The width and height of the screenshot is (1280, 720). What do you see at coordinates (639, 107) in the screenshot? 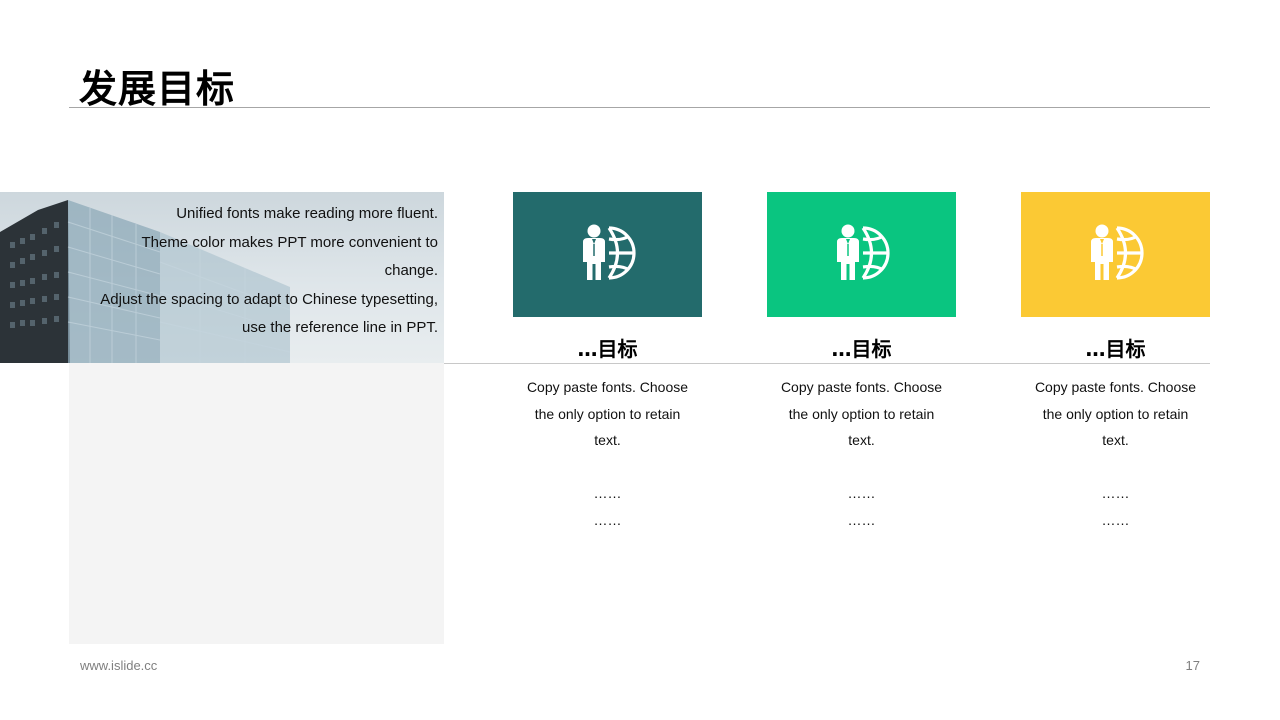
I see `title-divider` at bounding box center [639, 107].